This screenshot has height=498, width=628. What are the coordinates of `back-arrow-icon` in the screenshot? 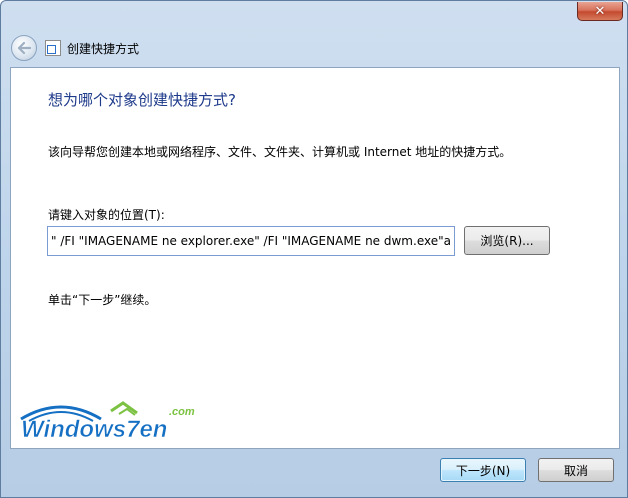 It's located at (24, 48).